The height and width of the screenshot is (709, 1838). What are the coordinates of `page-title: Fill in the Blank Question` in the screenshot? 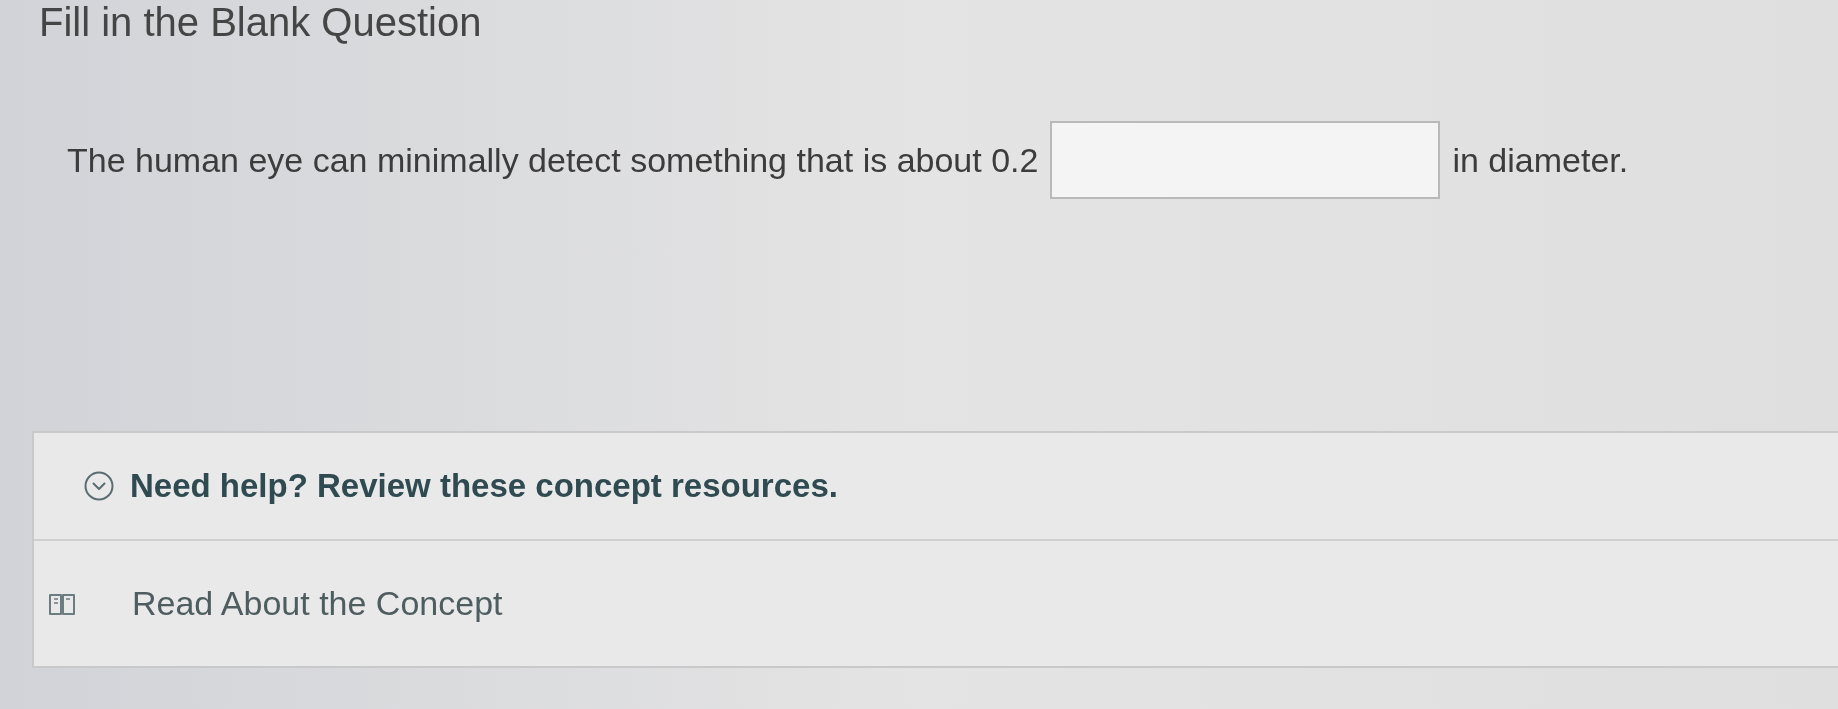 It's located at (260, 22).